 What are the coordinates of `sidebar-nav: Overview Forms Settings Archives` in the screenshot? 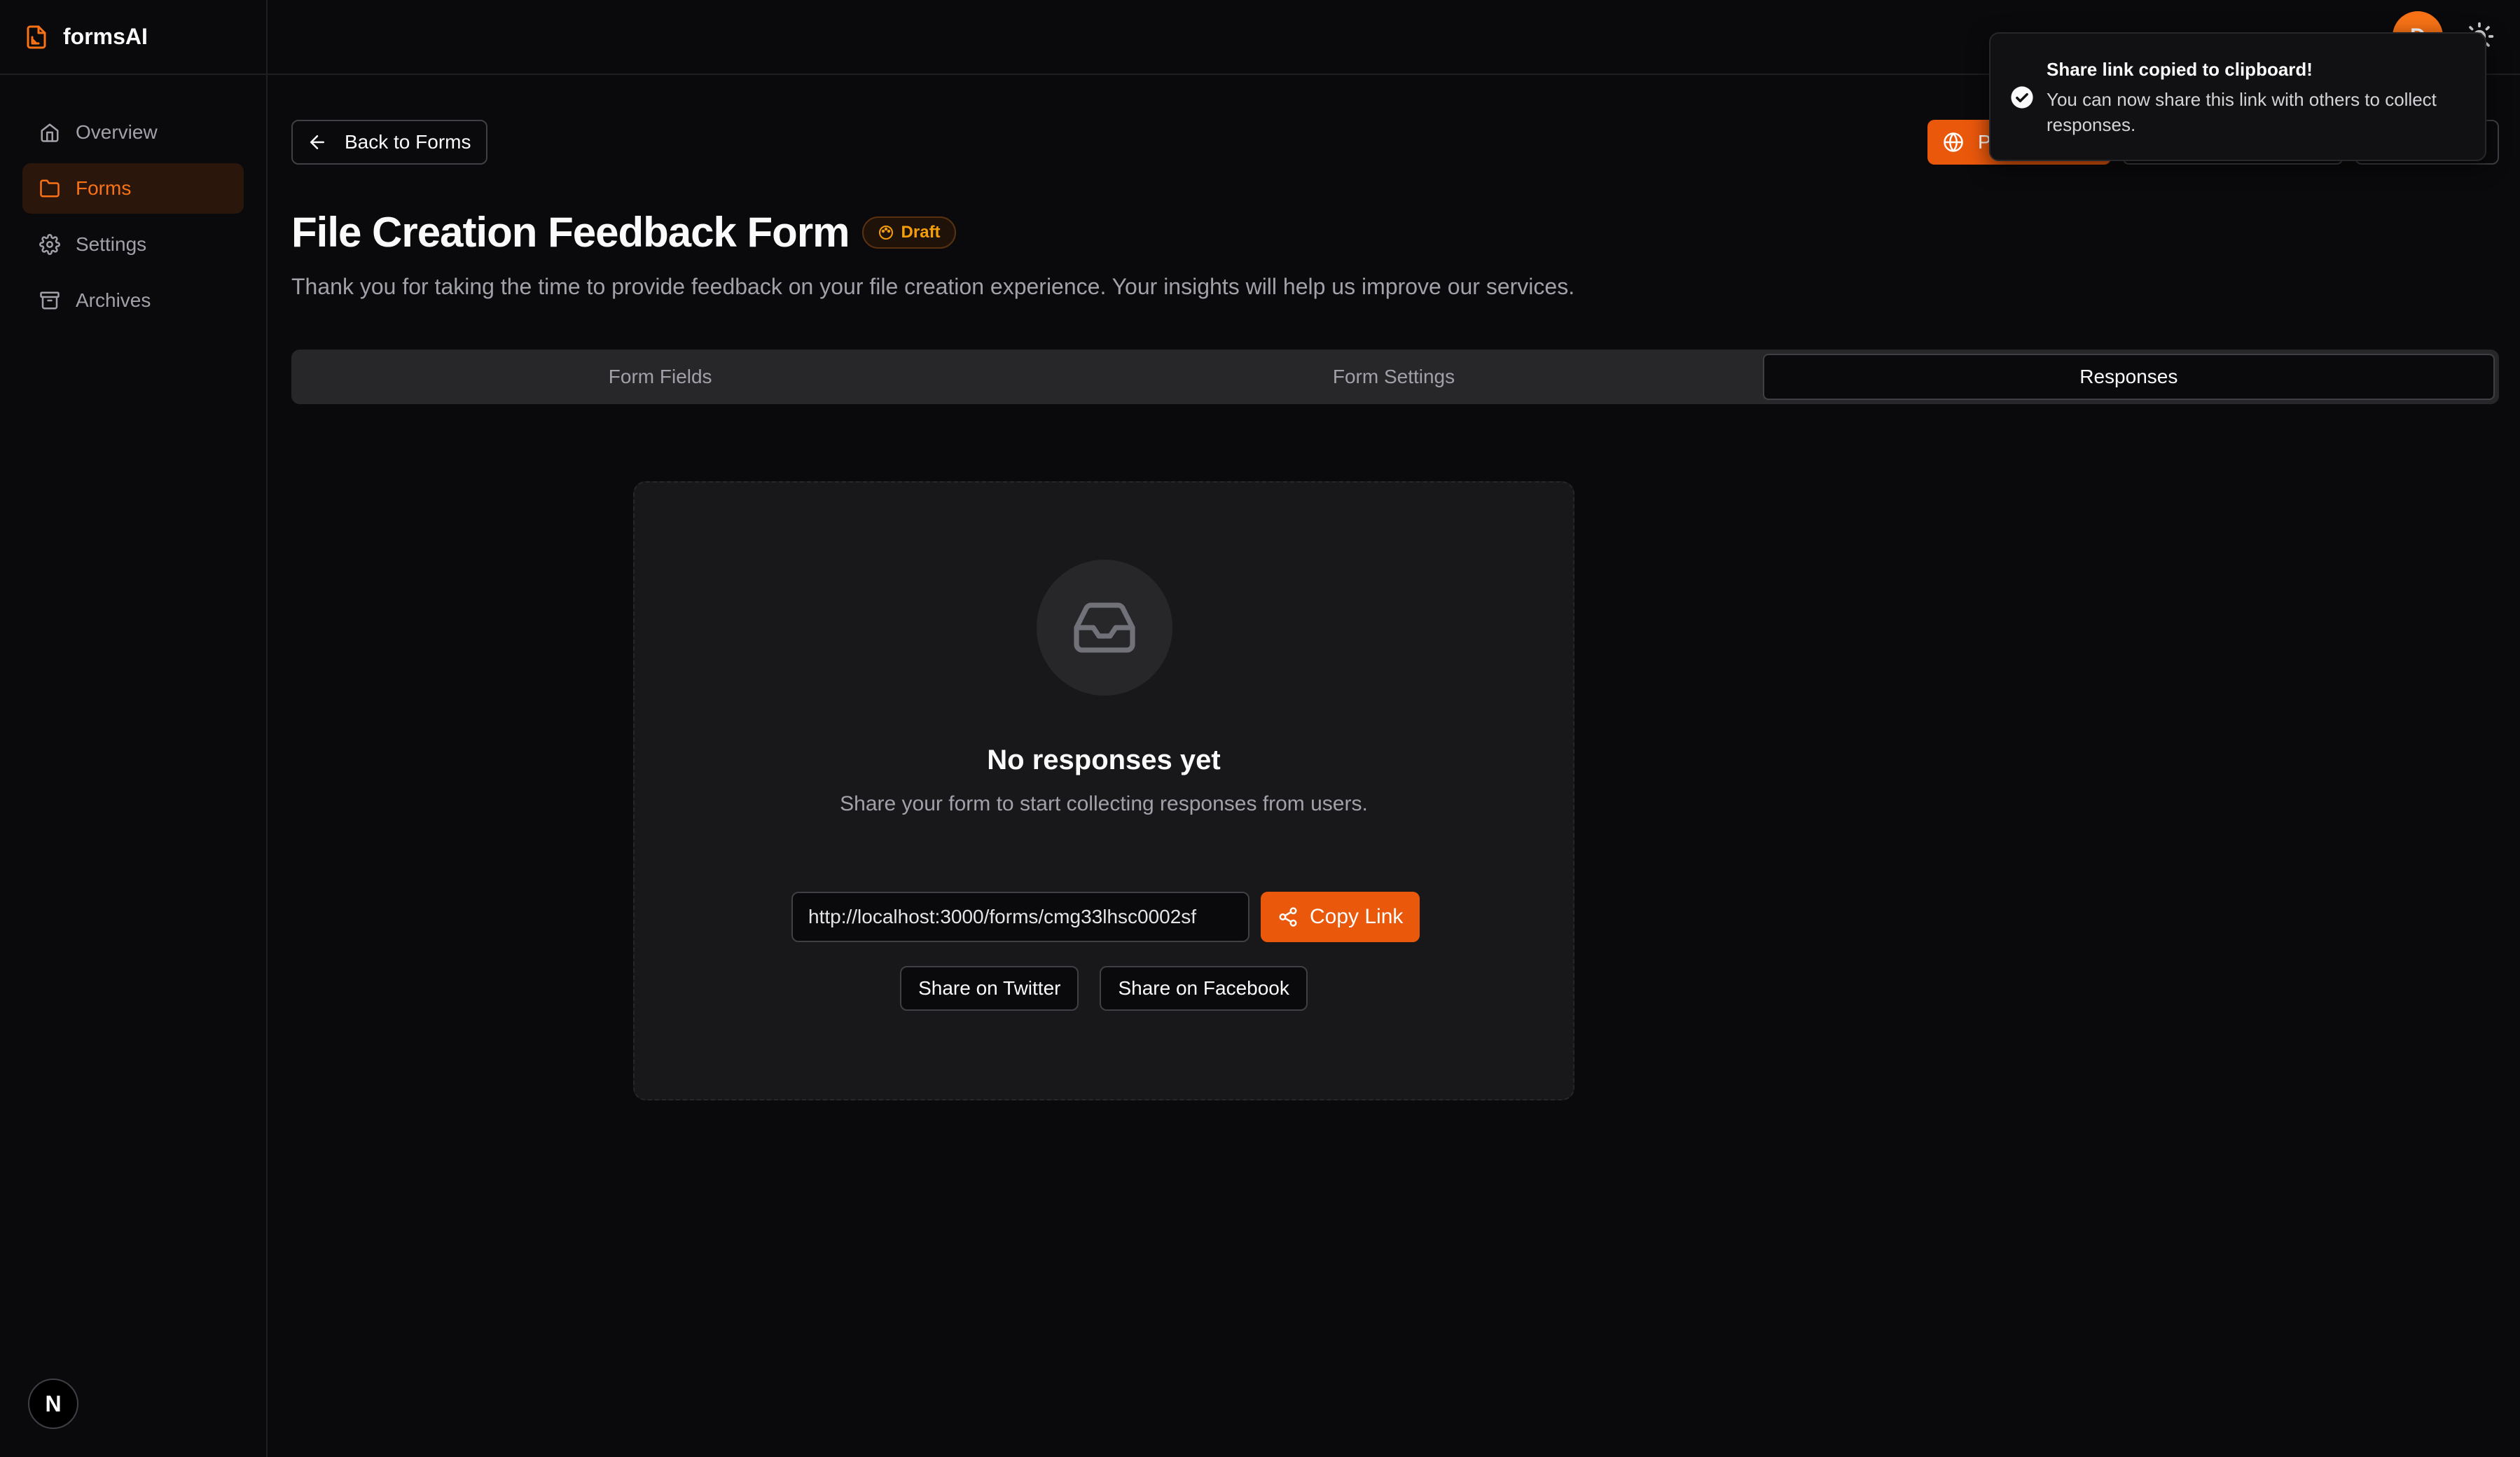 It's located at (133, 200).